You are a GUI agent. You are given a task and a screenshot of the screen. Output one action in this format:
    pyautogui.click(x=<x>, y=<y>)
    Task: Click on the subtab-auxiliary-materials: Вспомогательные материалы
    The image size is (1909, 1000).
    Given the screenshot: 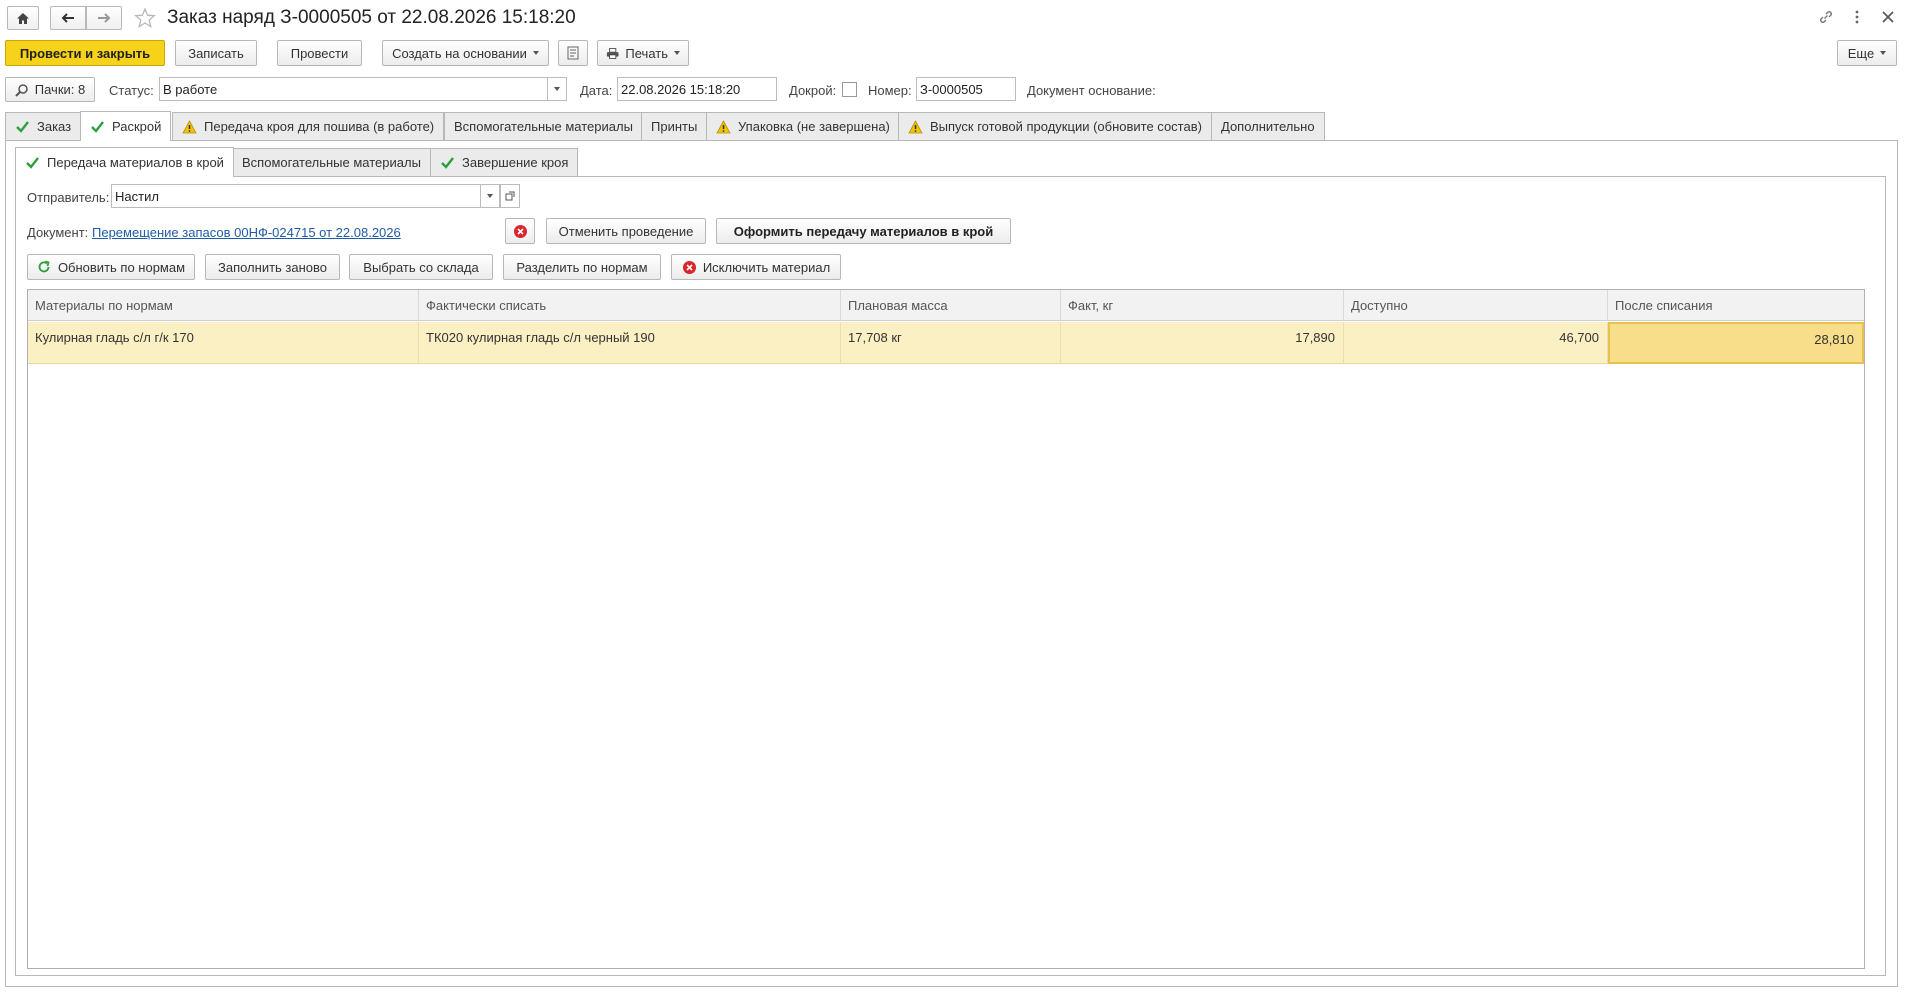 What is the action you would take?
    pyautogui.click(x=331, y=162)
    